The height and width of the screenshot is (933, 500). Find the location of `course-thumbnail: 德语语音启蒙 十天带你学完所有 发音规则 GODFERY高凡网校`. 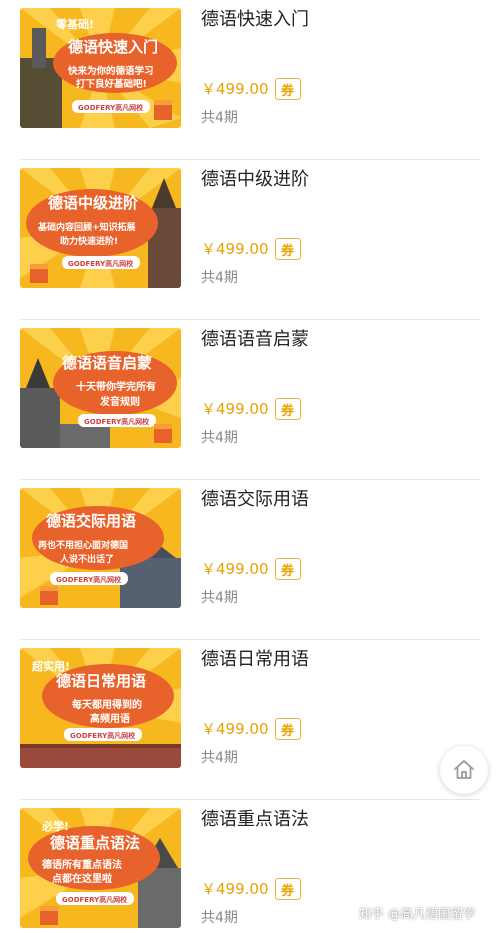

course-thumbnail: 德语语音启蒙 十天带你学完所有 发音规则 GODFERY高凡网校 is located at coordinates (100, 388).